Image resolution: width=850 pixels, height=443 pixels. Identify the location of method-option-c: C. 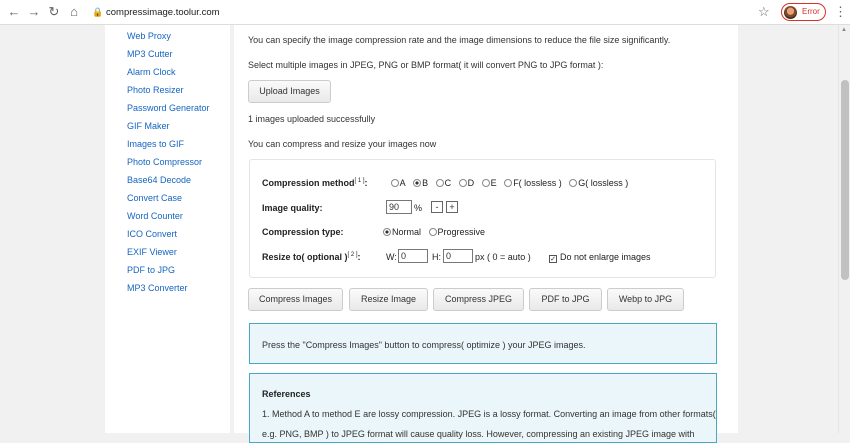
(443, 183).